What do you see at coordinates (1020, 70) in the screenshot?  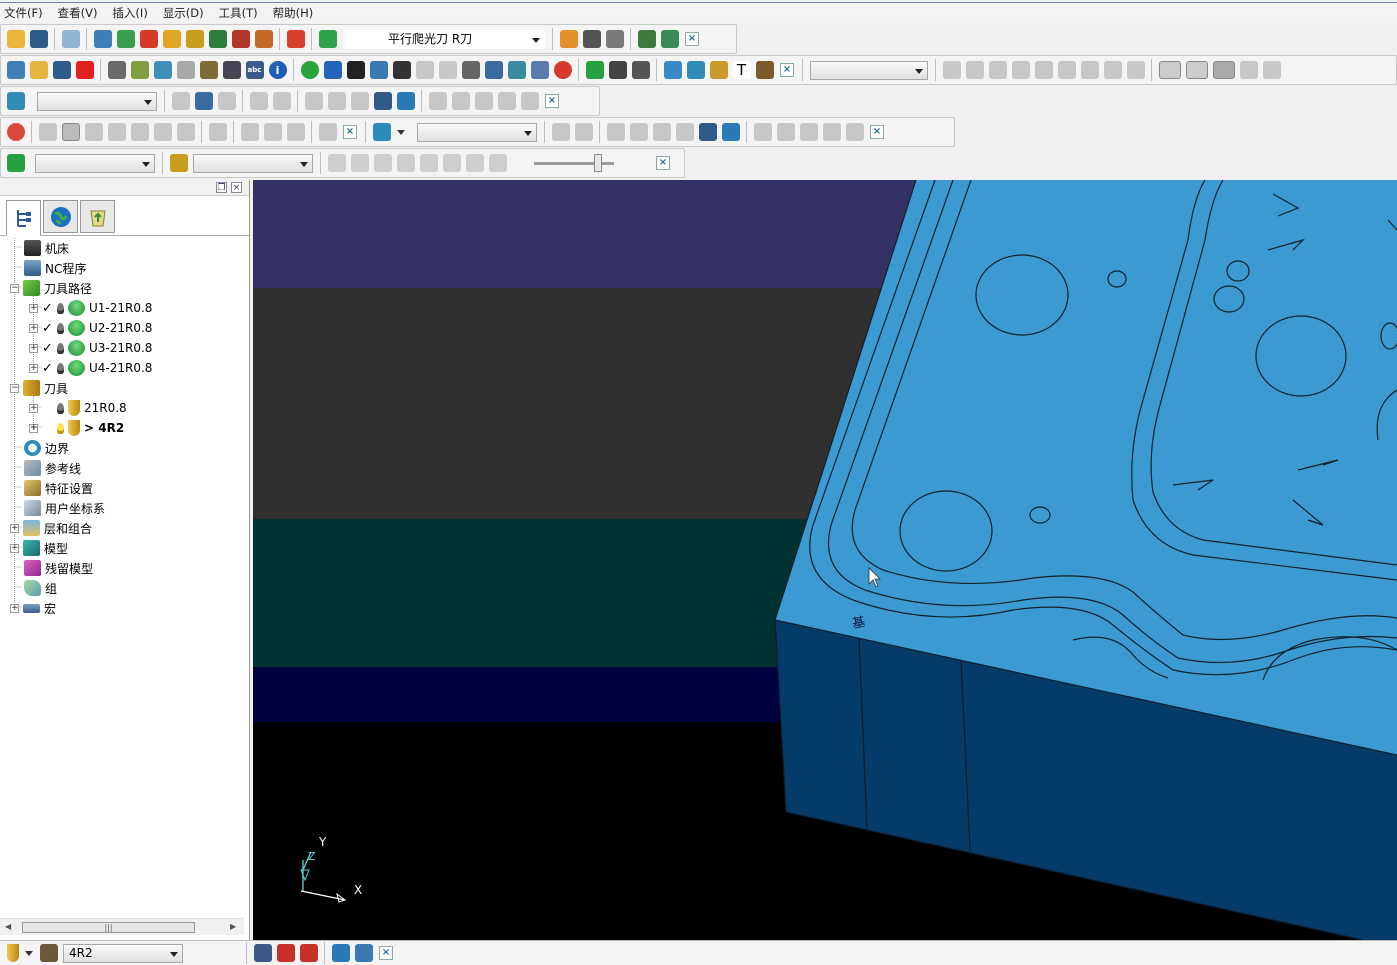 I see `rotate-icon` at bounding box center [1020, 70].